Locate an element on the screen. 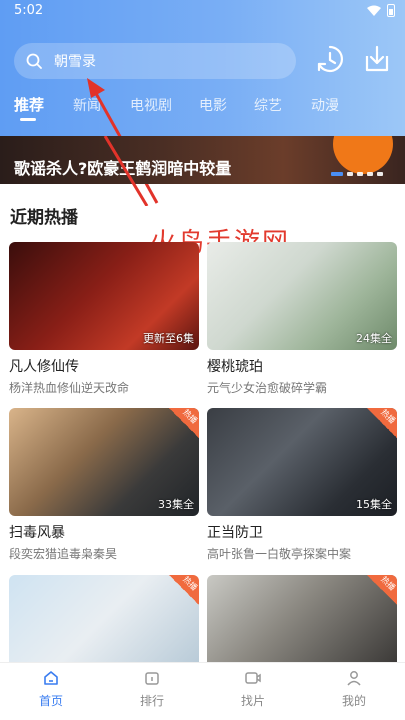  home-icon is located at coordinates (51, 678).